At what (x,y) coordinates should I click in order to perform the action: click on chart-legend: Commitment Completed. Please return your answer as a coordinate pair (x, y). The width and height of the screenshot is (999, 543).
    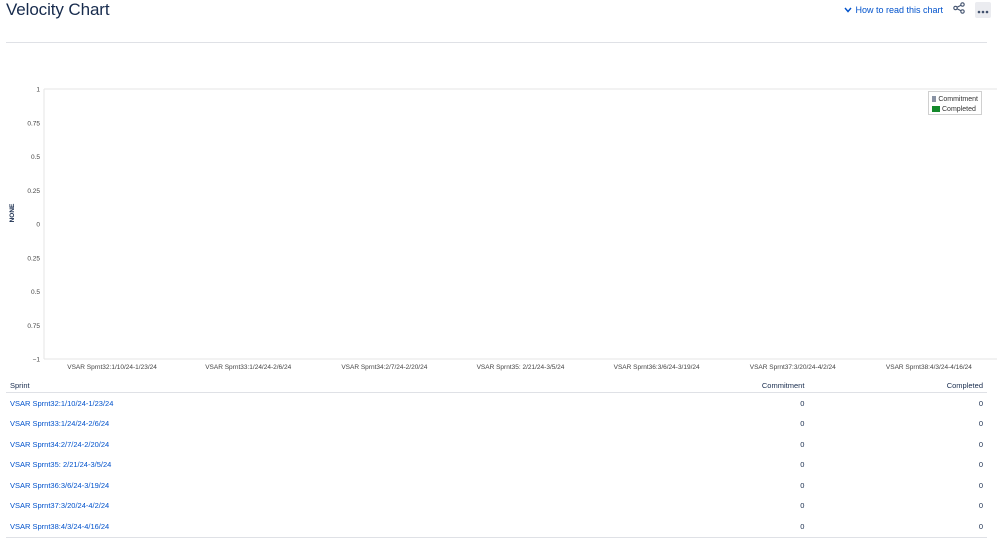
    Looking at the image, I should click on (955, 103).